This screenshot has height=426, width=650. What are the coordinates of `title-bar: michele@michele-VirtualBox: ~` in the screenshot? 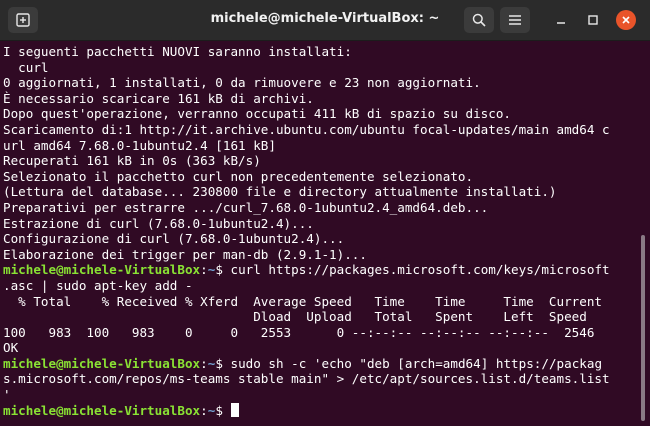 It's located at (325, 20).